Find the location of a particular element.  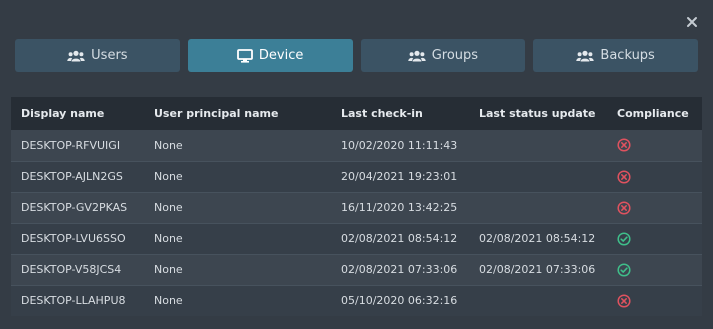

cell-display-name: DESKTOP-RFVUIGI is located at coordinates (71, 145).